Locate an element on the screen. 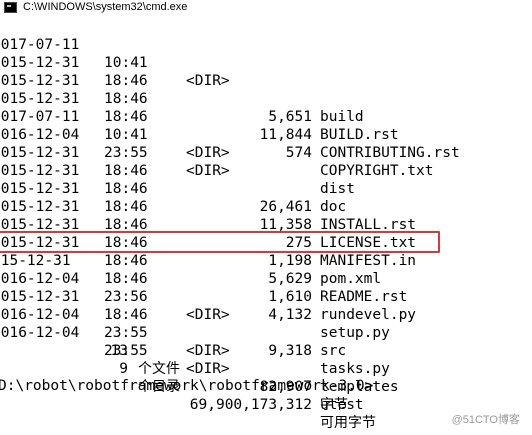 The image size is (532, 435). free-bytes: 69,900,173,312 is located at coordinates (250, 405).